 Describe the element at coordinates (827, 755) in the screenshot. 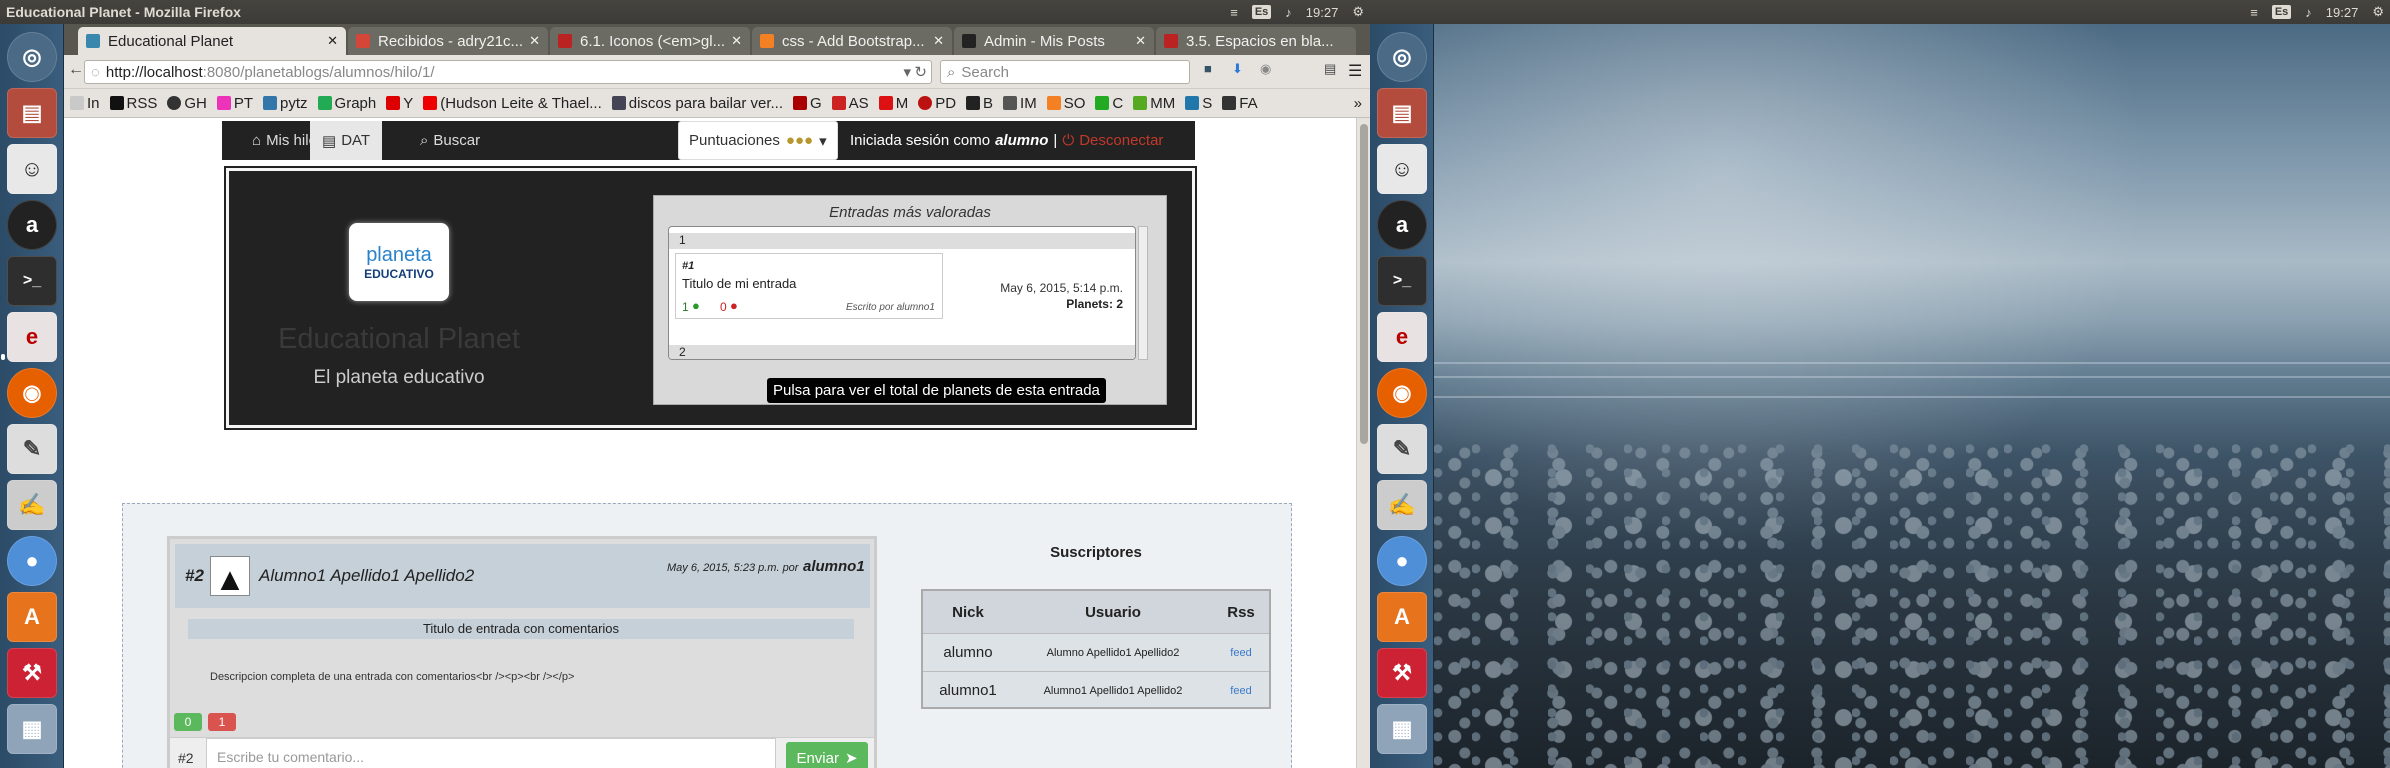

I see `send-comment-button: Enviar ➤` at that location.